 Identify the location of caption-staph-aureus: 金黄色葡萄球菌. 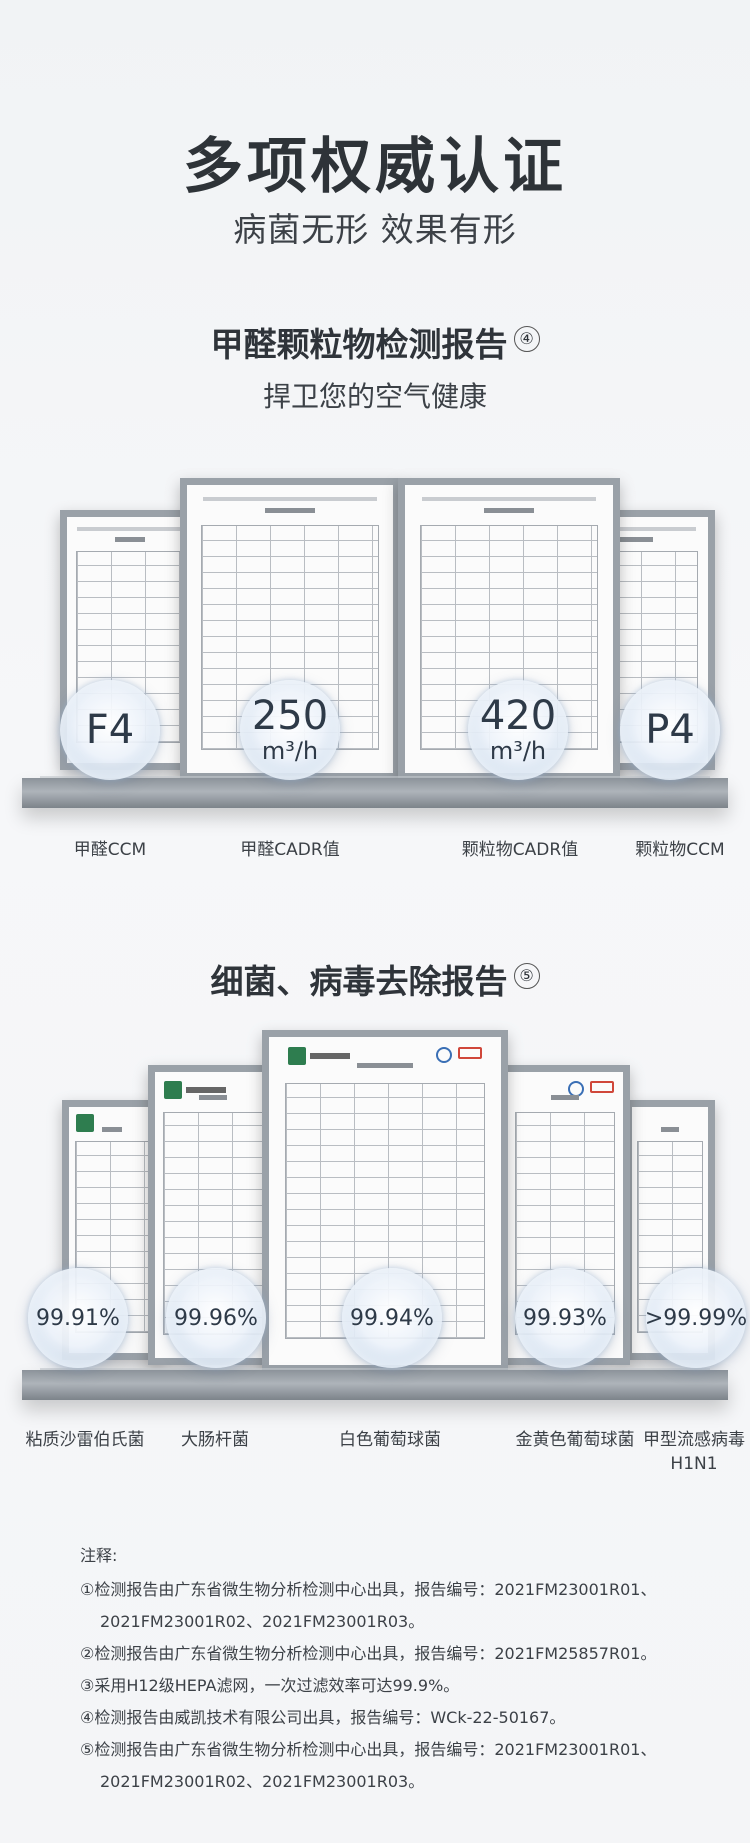
(575, 1440).